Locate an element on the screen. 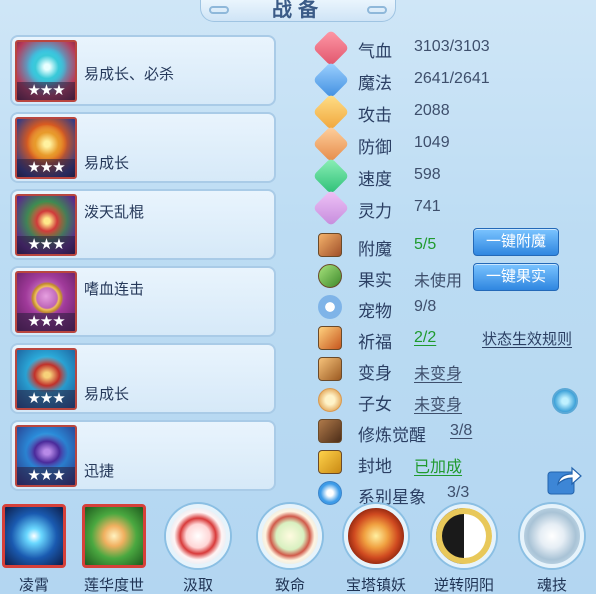 The height and width of the screenshot is (594, 596). title-bar: 战备 is located at coordinates (298, 11).